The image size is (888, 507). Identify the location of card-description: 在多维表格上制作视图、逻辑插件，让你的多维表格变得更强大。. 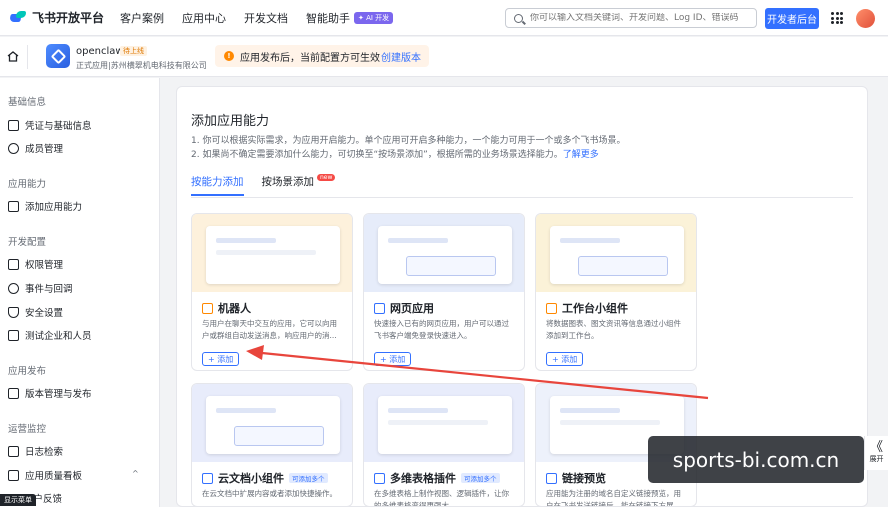
(441, 498).